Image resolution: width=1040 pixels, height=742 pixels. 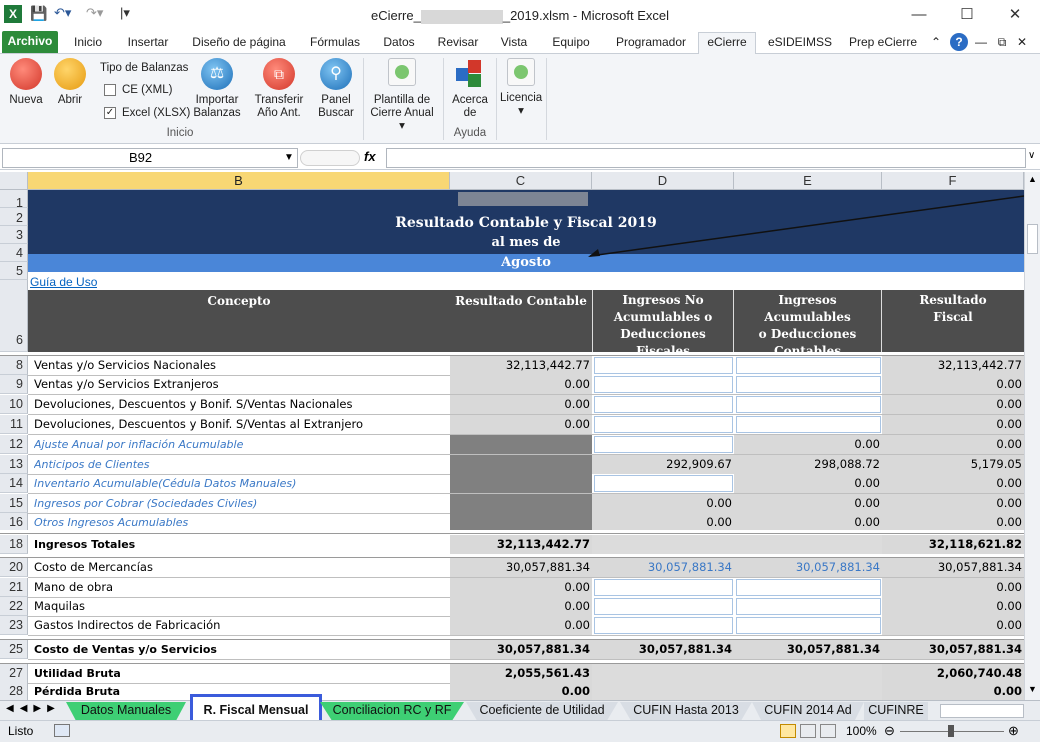 What do you see at coordinates (1032, 436) in the screenshot?
I see `vertical-scrollbar: ▲ ▼` at bounding box center [1032, 436].